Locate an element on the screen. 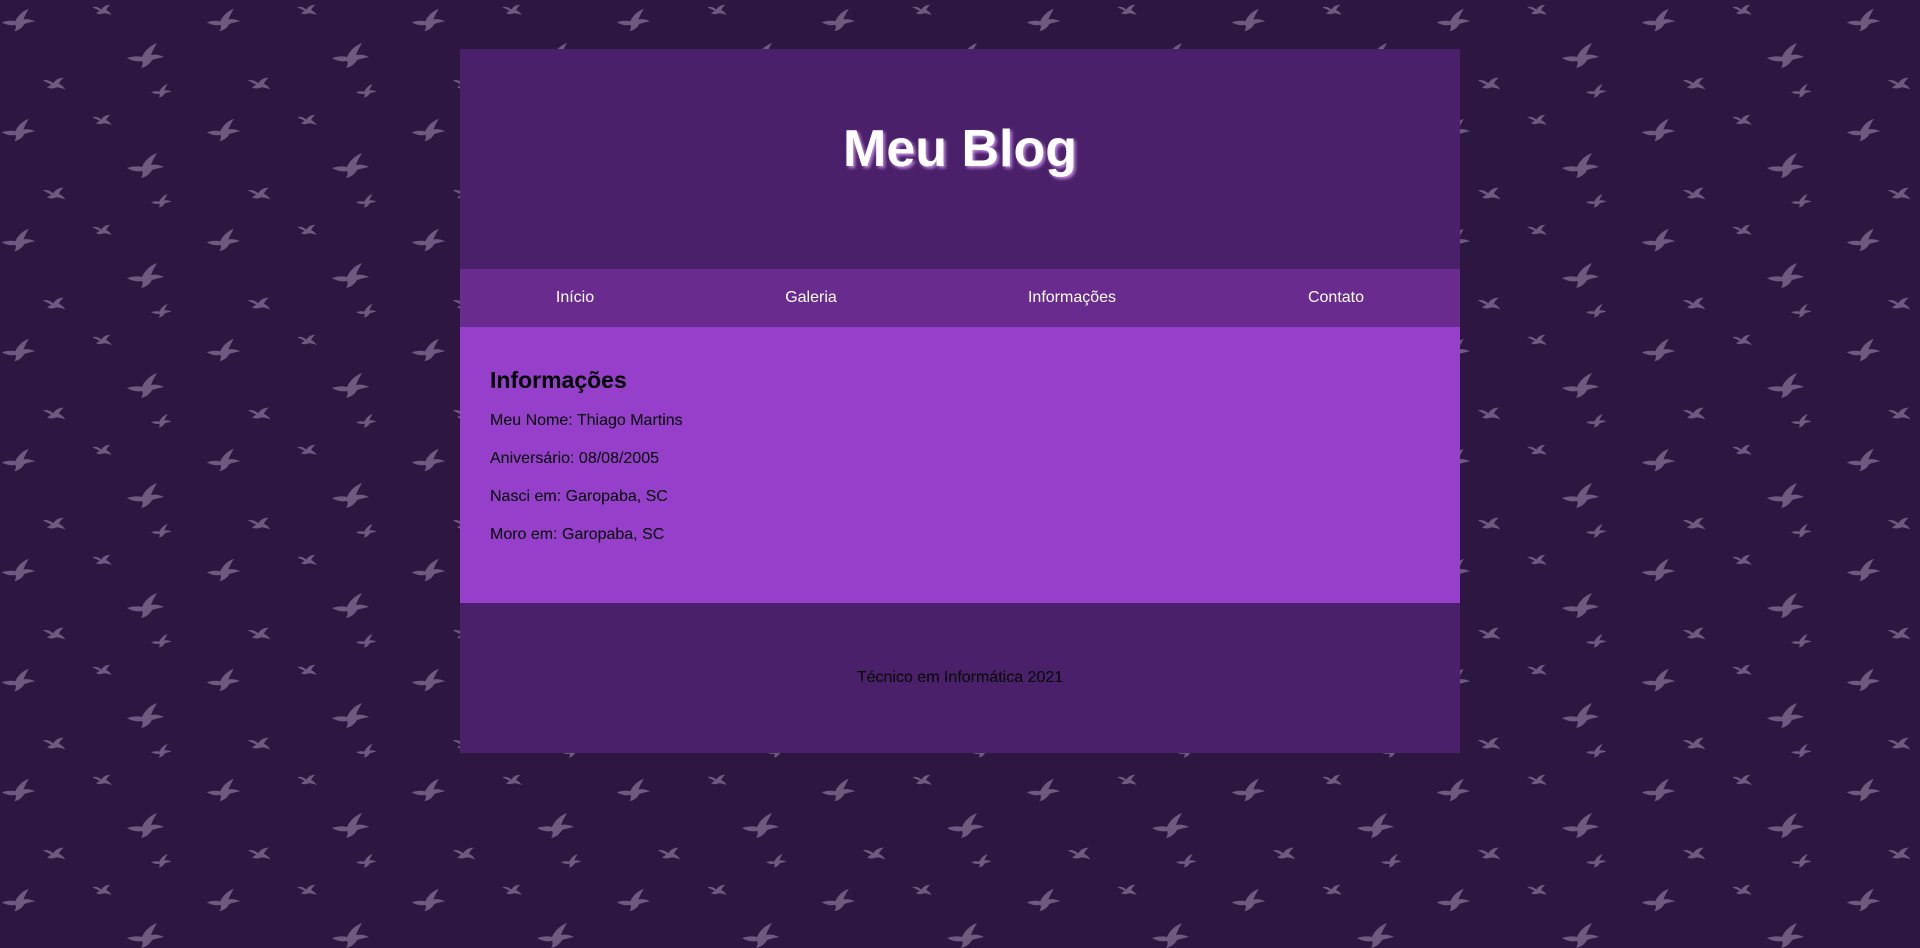  info-residence: Moro em: Garopaba, SC is located at coordinates (577, 534).